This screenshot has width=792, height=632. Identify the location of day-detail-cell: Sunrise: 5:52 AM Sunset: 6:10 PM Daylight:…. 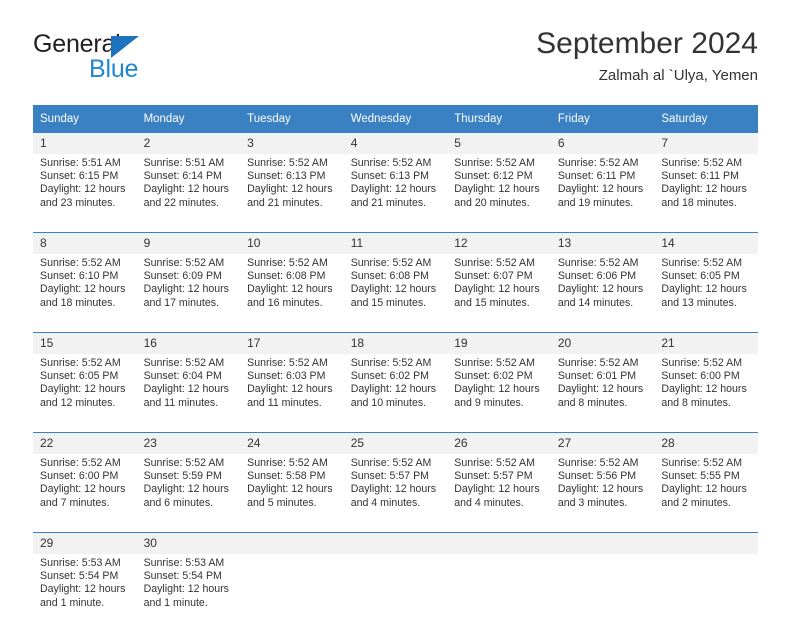
(85, 293).